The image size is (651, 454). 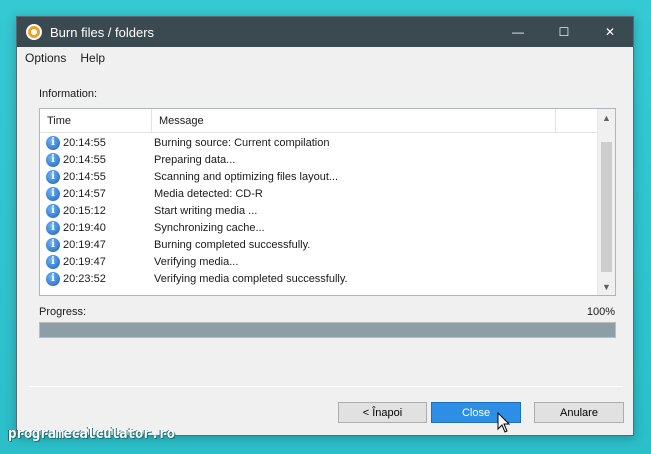 What do you see at coordinates (610, 32) in the screenshot?
I see `close-window-button: ✕` at bounding box center [610, 32].